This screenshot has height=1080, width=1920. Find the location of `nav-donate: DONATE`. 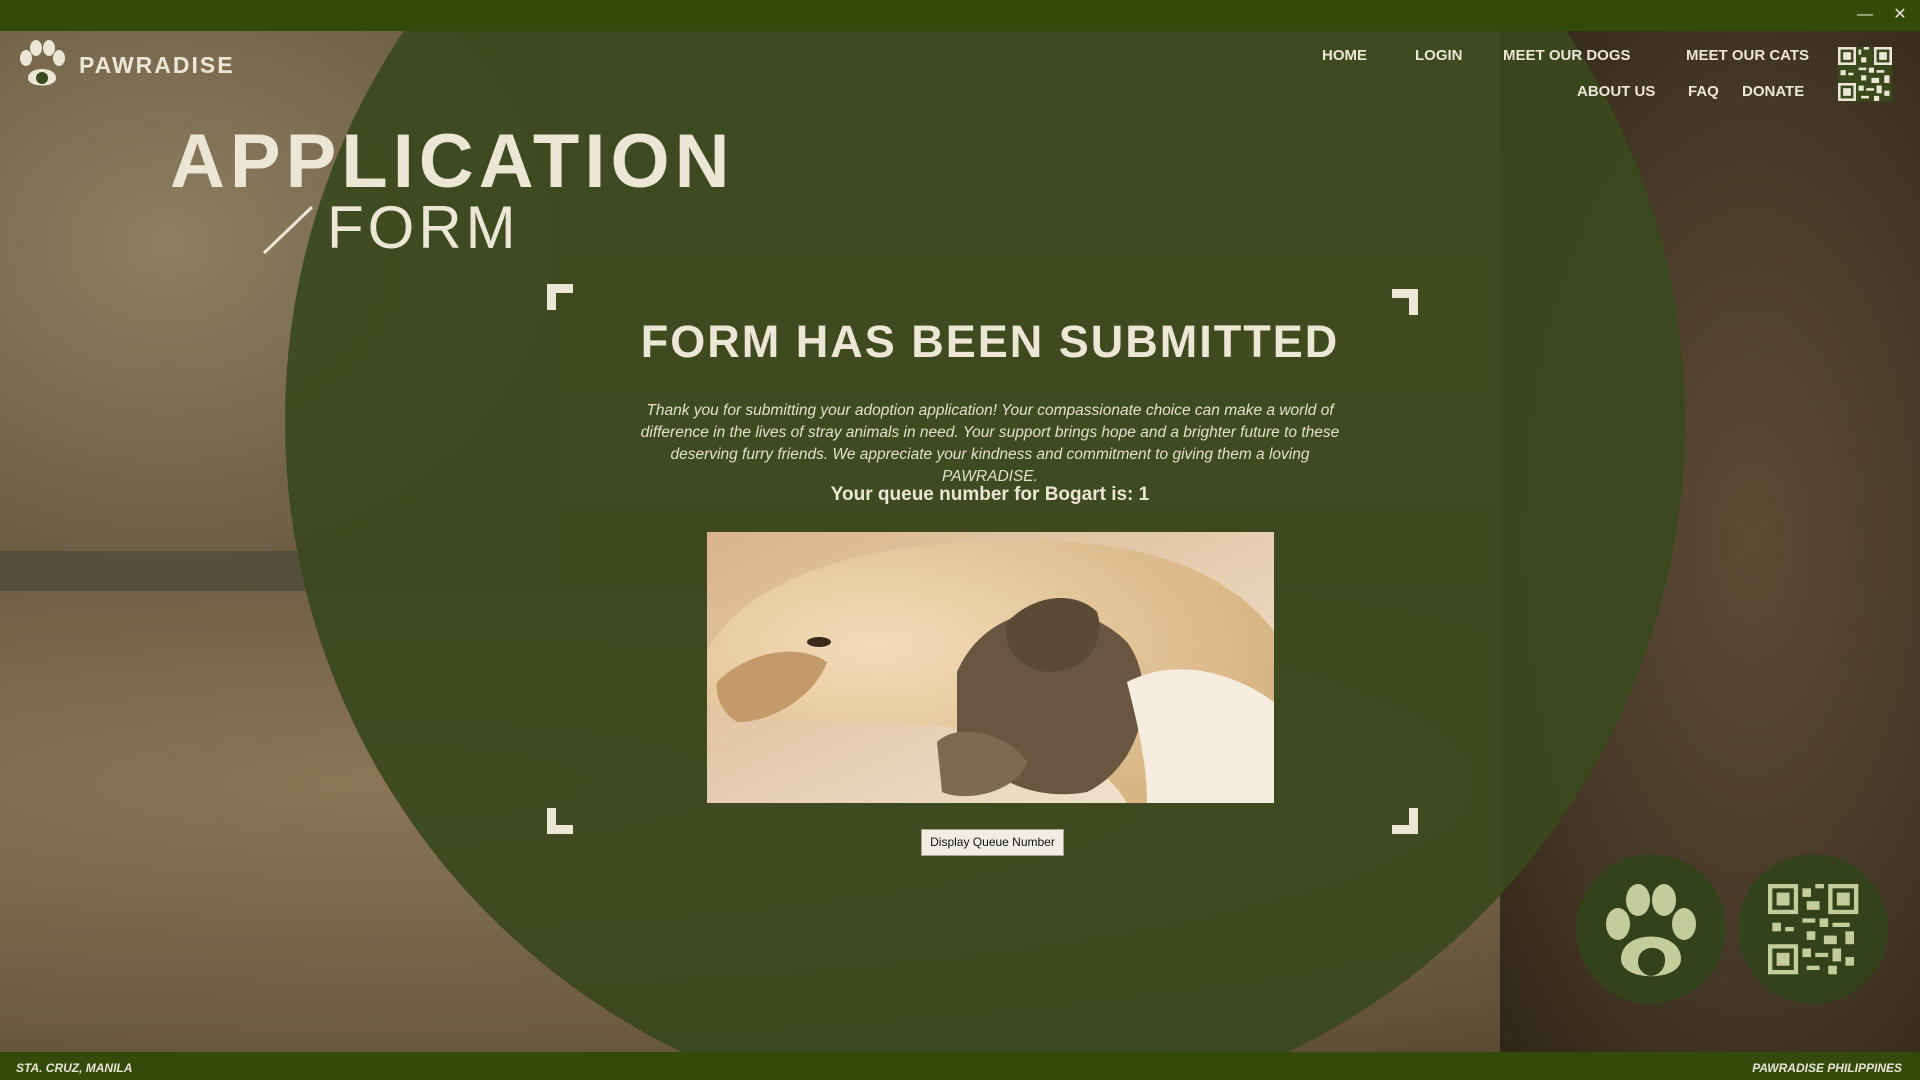

nav-donate: DONATE is located at coordinates (1773, 91).